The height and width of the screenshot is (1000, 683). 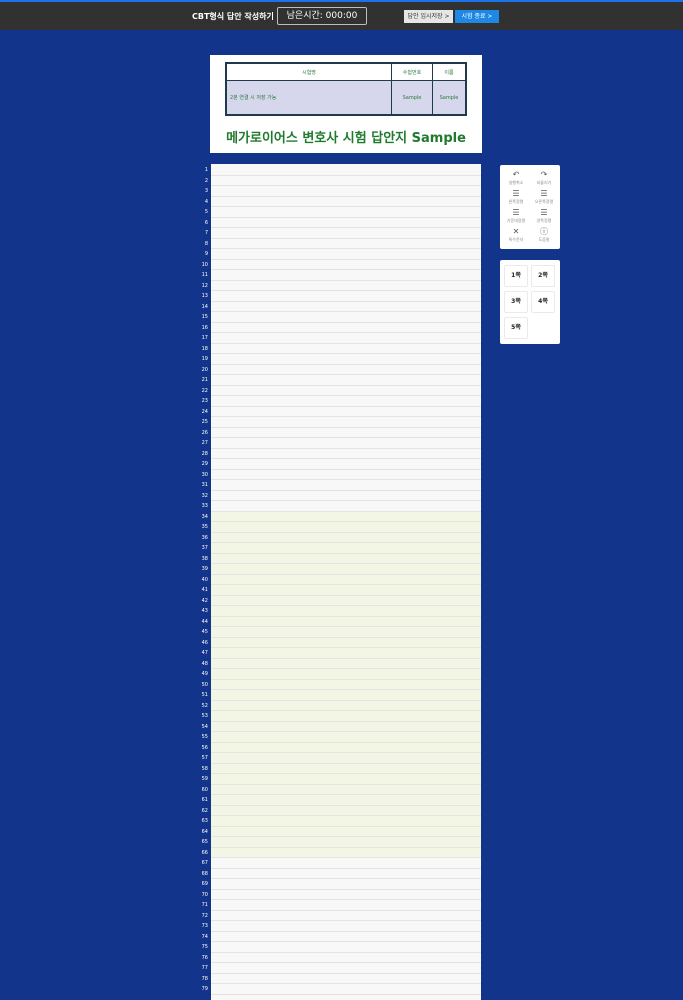 I want to click on page-button: 4쪽, so click(x=543, y=302).